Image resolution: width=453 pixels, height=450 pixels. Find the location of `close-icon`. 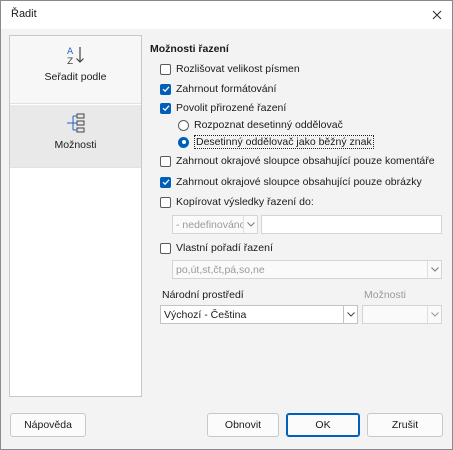

close-icon is located at coordinates (437, 15).